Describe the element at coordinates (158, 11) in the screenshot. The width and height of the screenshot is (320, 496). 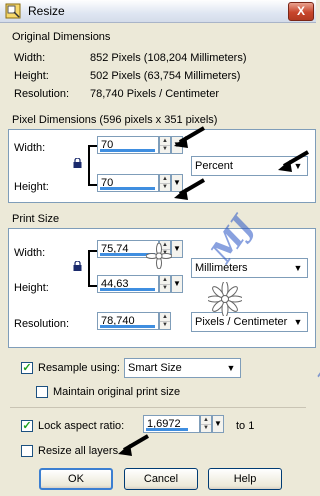
I see `title-bar: Resize X` at that location.